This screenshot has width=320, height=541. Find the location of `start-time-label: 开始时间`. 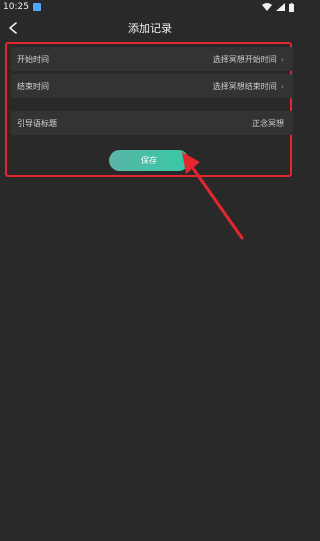

start-time-label: 开始时间 is located at coordinates (33, 59).